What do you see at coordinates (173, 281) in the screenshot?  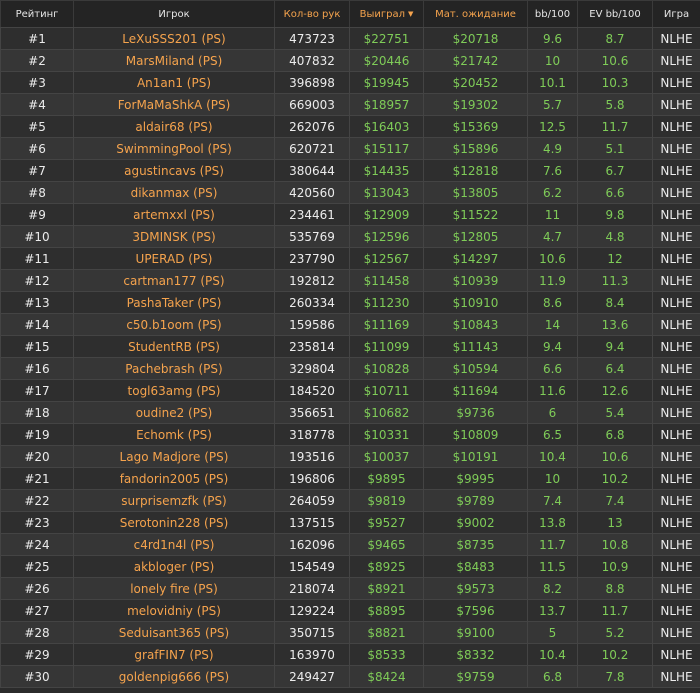 I see `player-link: cartman177 (PS)` at bounding box center [173, 281].